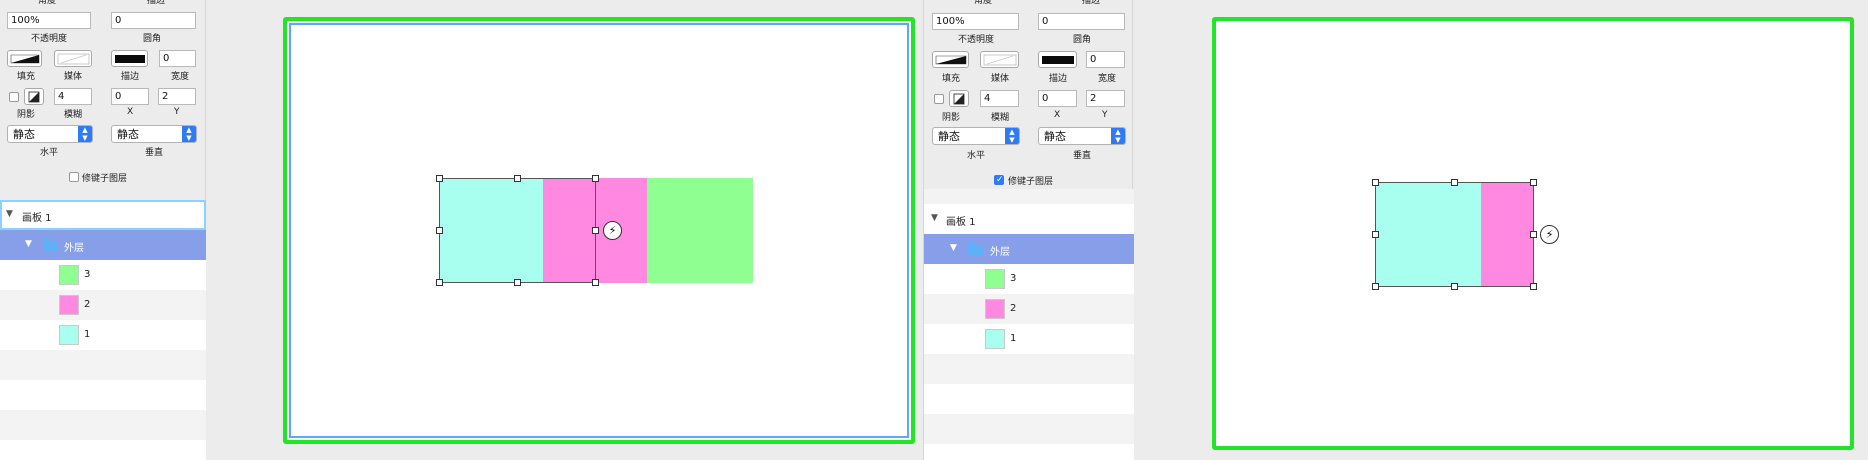 The height and width of the screenshot is (460, 1868). Describe the element at coordinates (983, 3) in the screenshot. I see `angle-top-label: 角度` at that location.